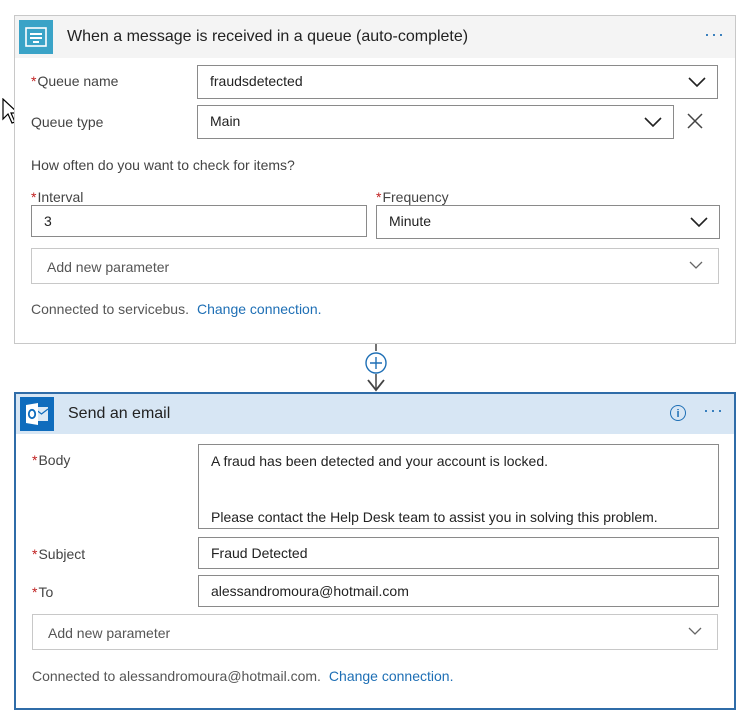 The width and height of the screenshot is (746, 723). What do you see at coordinates (458, 553) in the screenshot?
I see `subject-input: Fraud Detected` at bounding box center [458, 553].